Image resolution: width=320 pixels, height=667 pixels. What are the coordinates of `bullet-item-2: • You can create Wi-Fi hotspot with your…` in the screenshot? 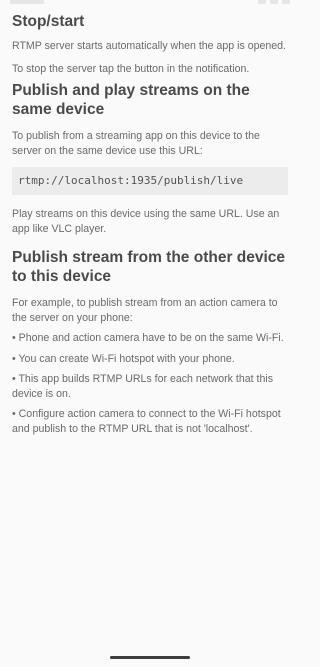 It's located at (123, 358).